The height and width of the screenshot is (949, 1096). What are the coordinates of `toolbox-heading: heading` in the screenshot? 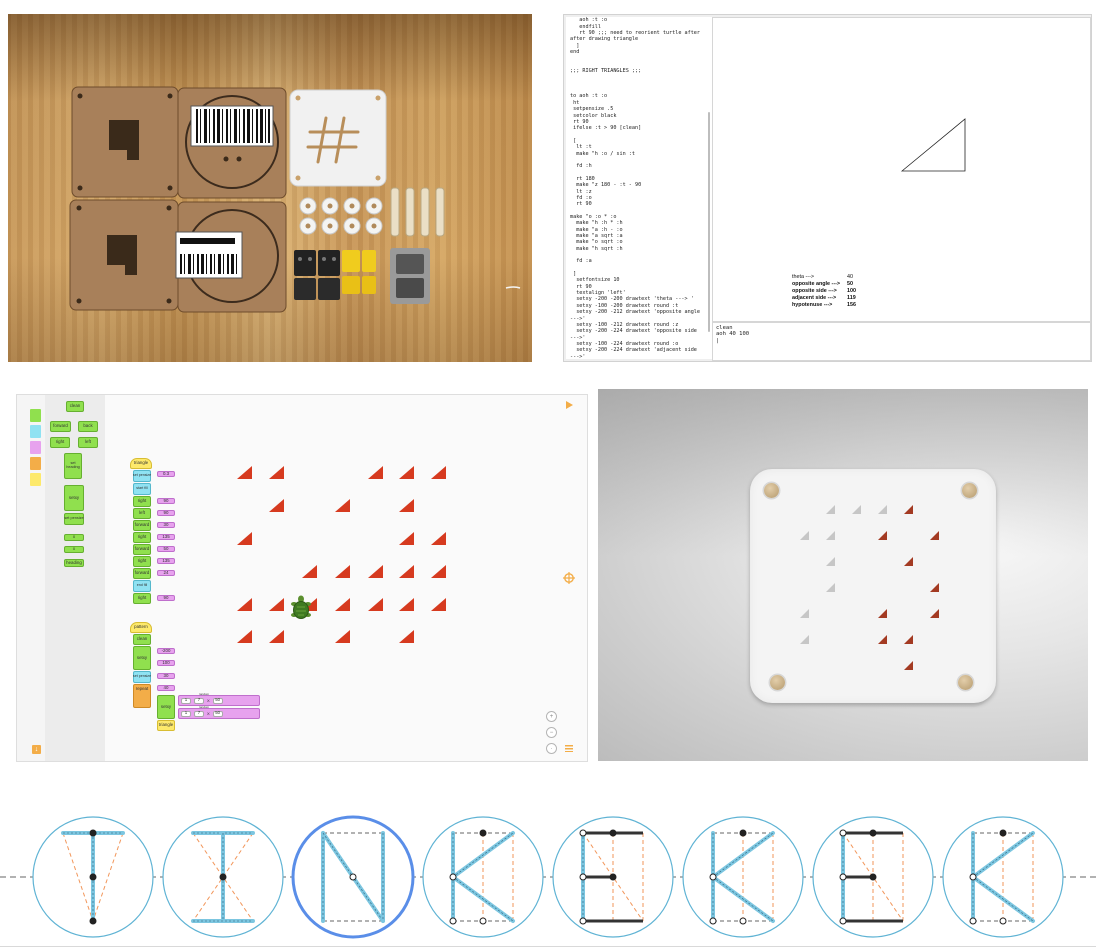 It's located at (74, 563).